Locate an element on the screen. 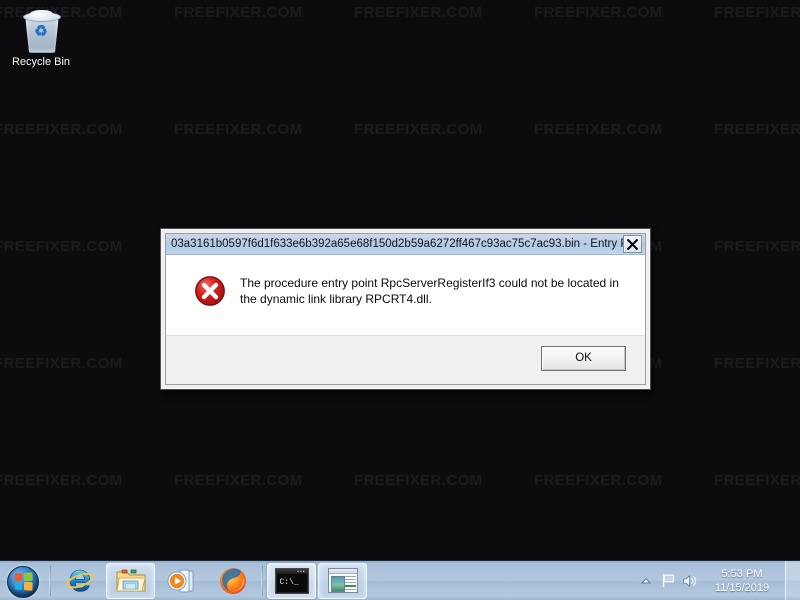  action-center-flag-icon is located at coordinates (668, 581).